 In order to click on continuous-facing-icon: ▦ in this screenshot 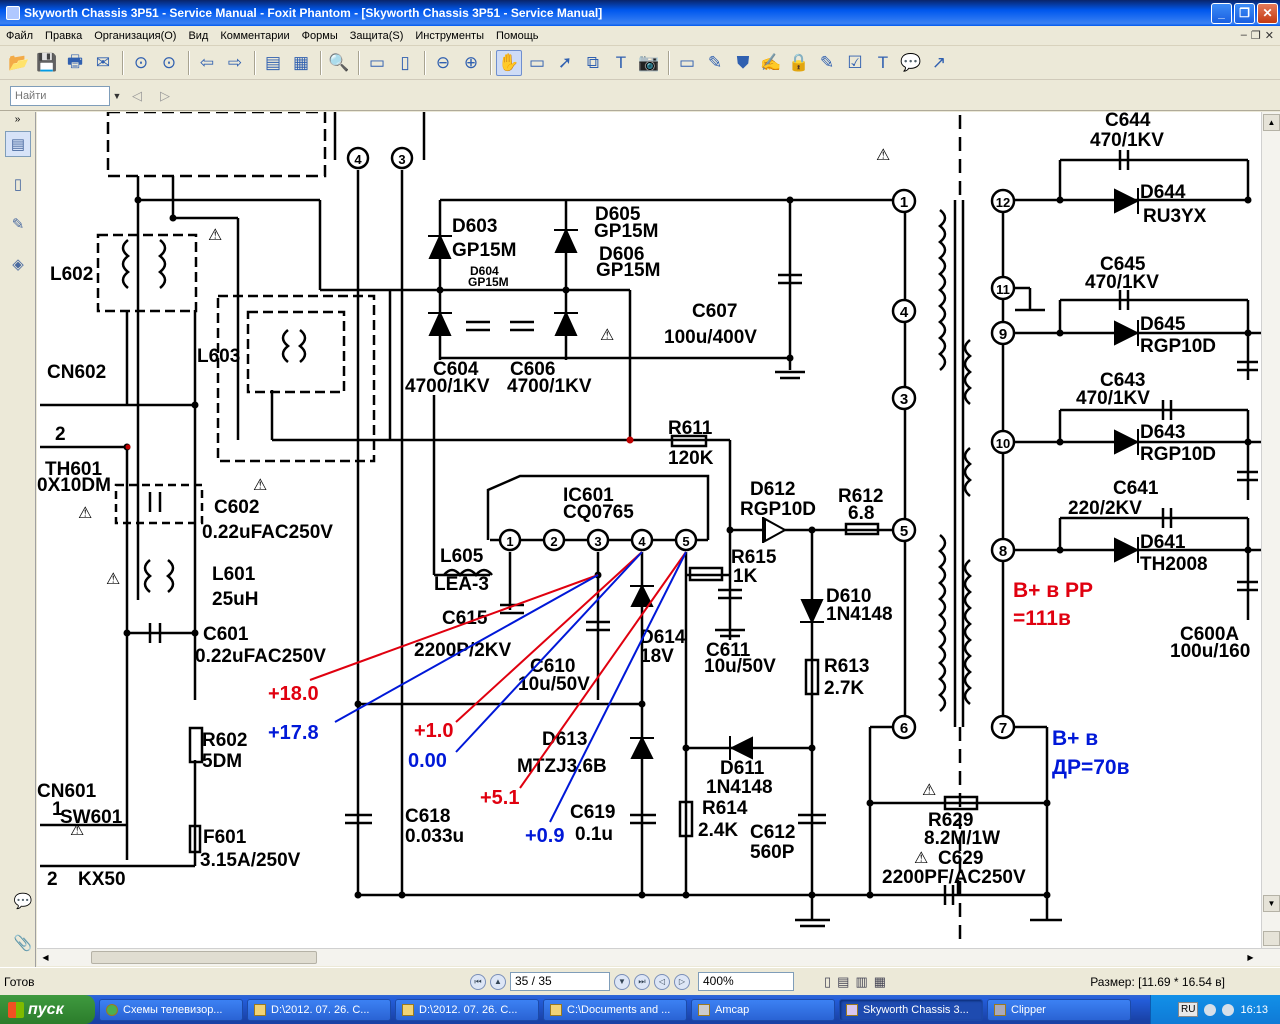, I will do `click(880, 982)`.